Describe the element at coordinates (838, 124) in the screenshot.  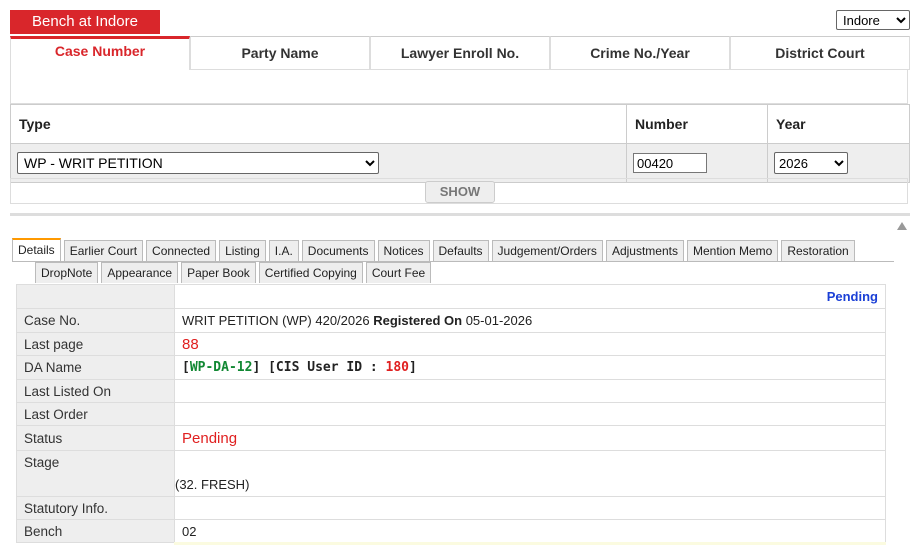
I see `year-header: Year` at that location.